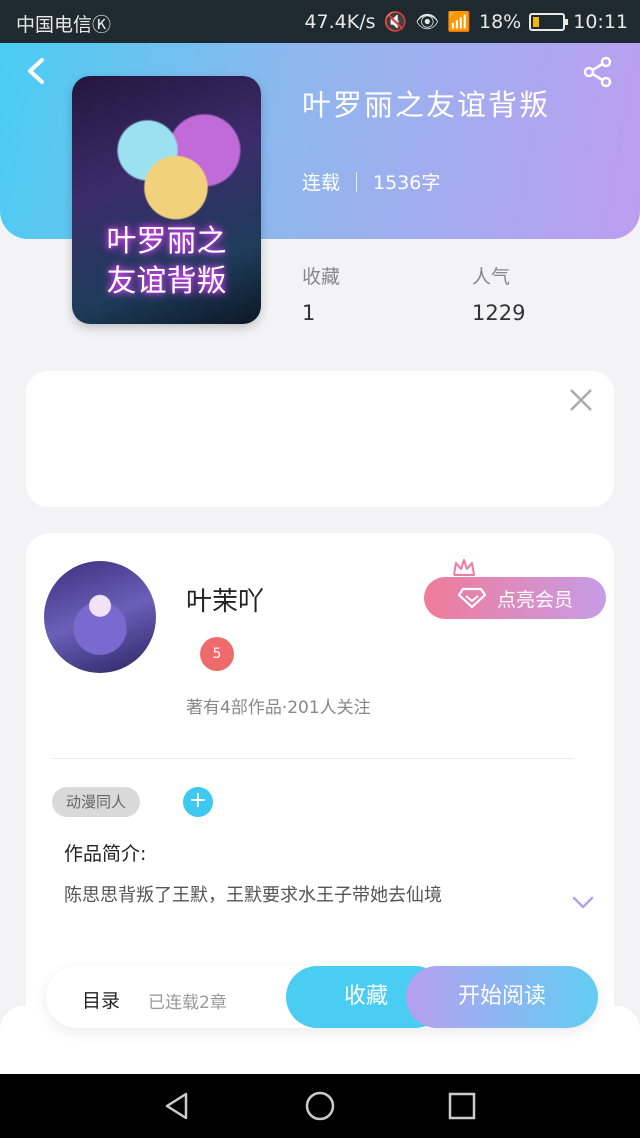  I want to click on divider, so click(313, 758).